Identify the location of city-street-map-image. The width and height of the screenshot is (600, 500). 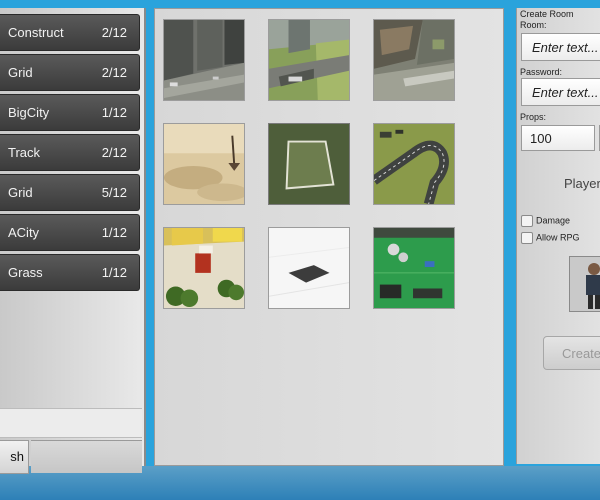
(204, 60).